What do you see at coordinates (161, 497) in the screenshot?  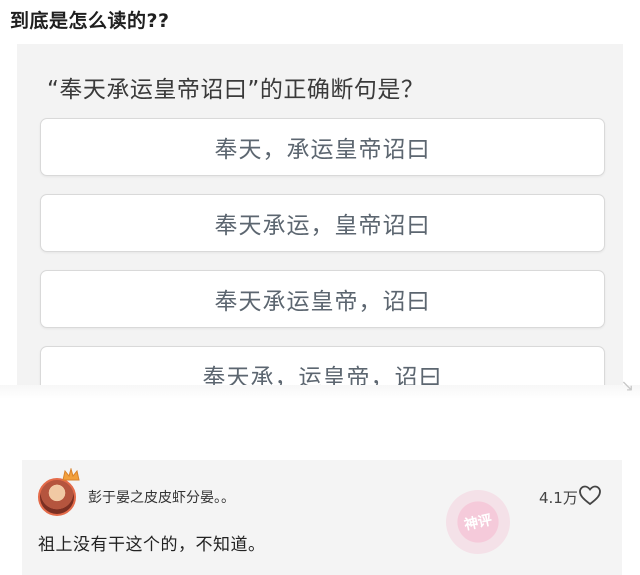 I see `comment-username: 彭于晏之皮皮虾分晏。。` at bounding box center [161, 497].